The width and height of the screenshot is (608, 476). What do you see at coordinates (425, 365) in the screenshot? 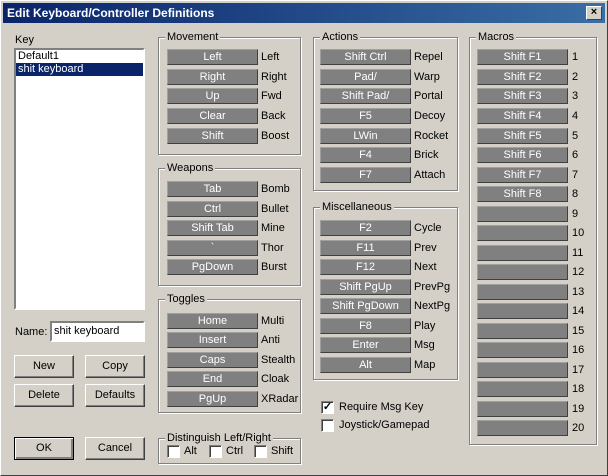
I see `misc-label-map: Map` at bounding box center [425, 365].